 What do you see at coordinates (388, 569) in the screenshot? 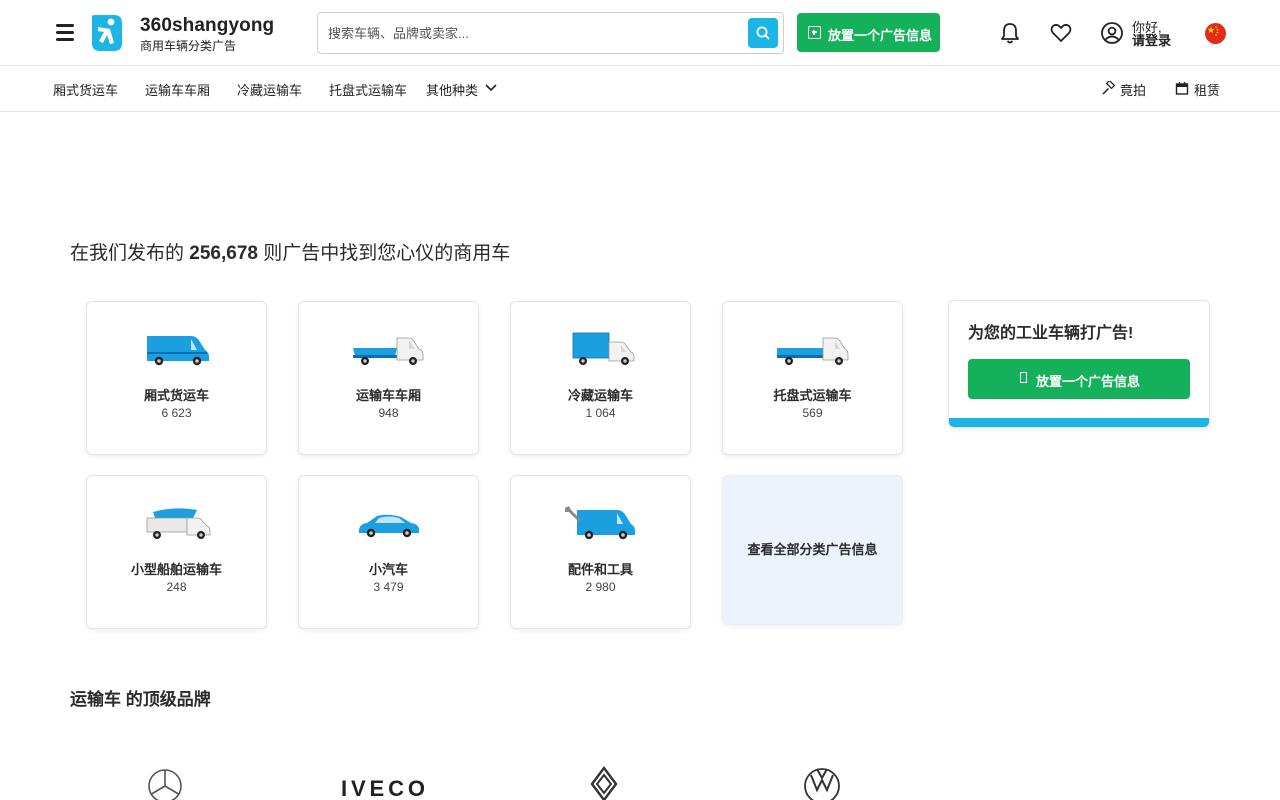
I see `category-name: 小汽车` at bounding box center [388, 569].